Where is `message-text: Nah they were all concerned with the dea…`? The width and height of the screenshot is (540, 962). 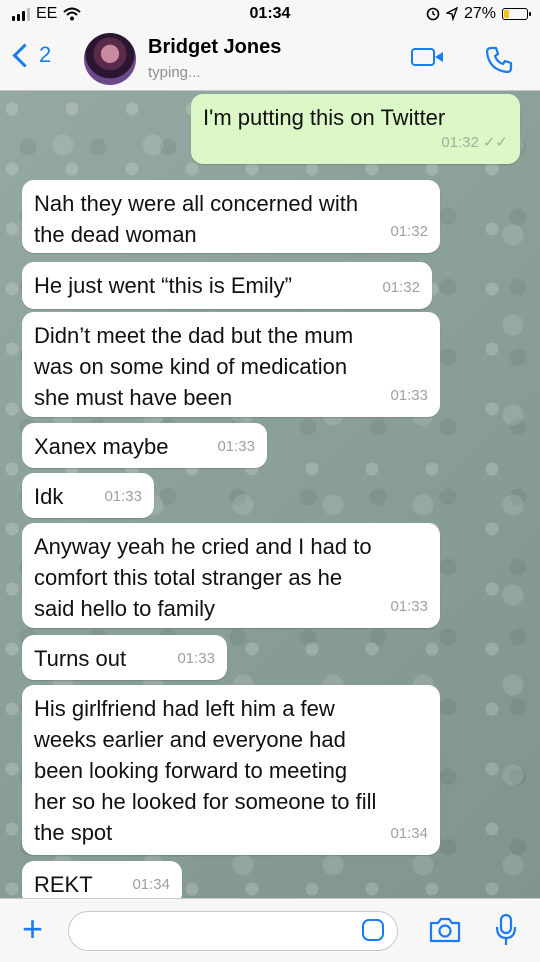
message-text: Nah they were all concerned with the dea… is located at coordinates (196, 219).